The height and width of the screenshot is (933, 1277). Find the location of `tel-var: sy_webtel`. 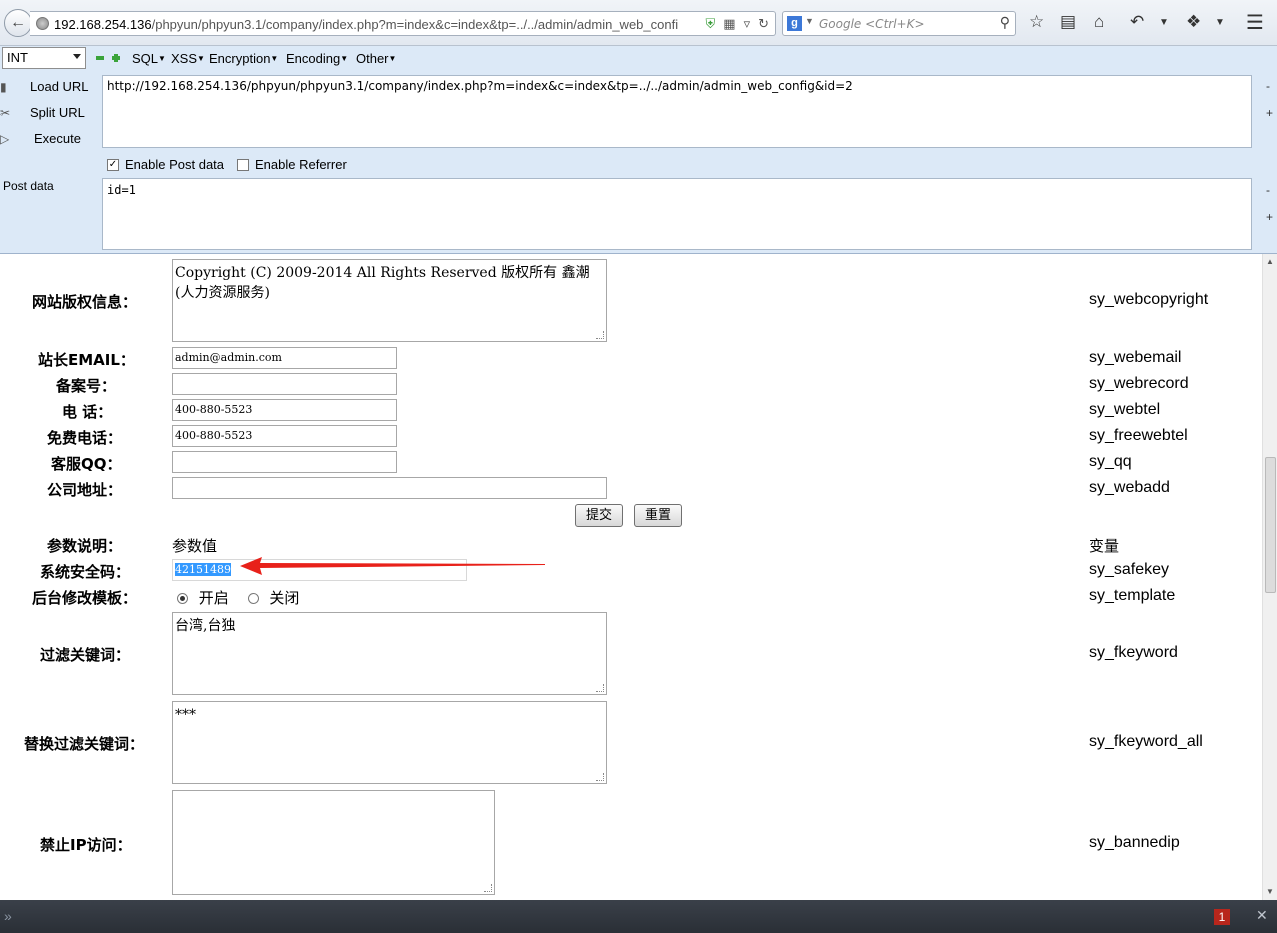

tel-var: sy_webtel is located at coordinates (1125, 409).